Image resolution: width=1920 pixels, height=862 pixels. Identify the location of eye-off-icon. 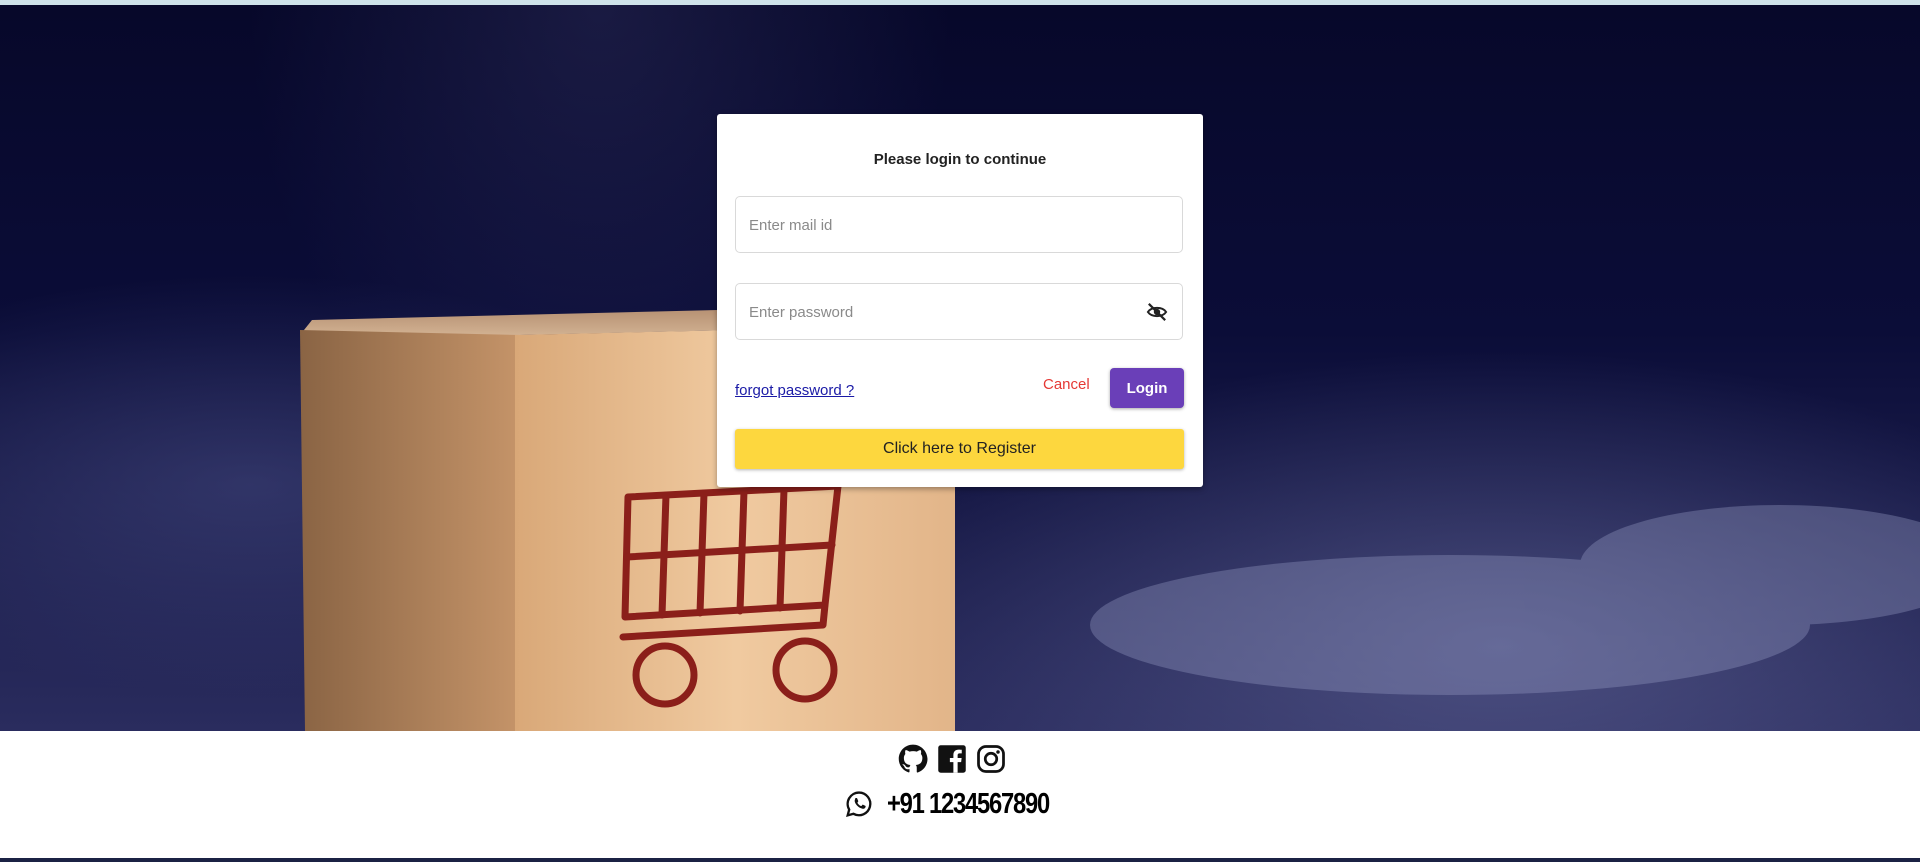
(1157, 312).